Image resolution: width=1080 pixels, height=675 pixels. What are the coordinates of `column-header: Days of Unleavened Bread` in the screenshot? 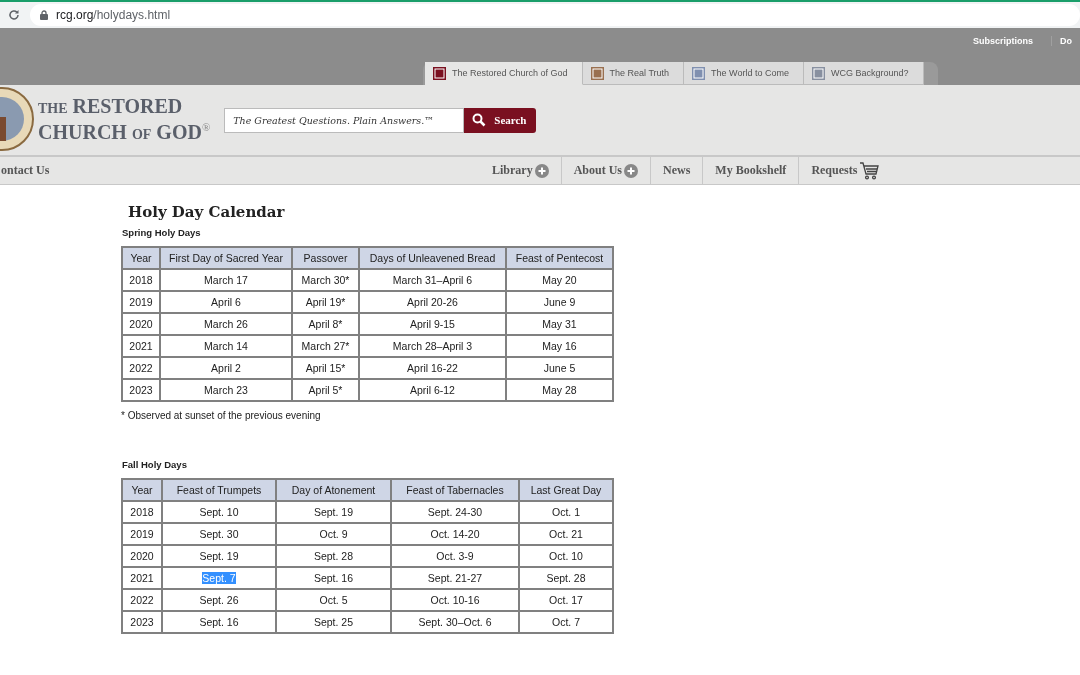 It's located at (432, 258).